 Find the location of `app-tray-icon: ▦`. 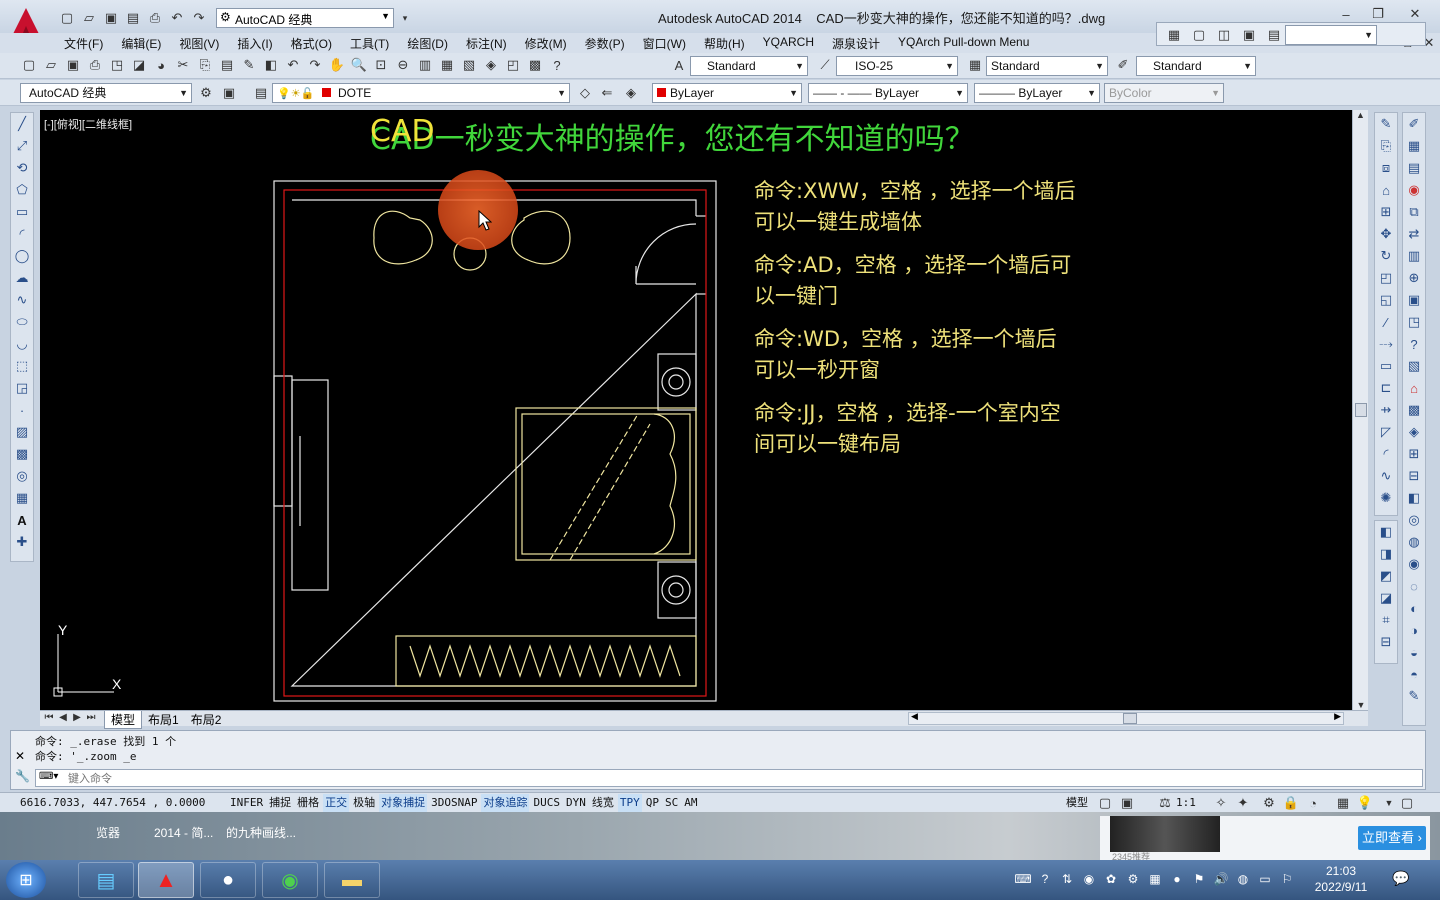

app-tray-icon: ▦ is located at coordinates (1155, 879).